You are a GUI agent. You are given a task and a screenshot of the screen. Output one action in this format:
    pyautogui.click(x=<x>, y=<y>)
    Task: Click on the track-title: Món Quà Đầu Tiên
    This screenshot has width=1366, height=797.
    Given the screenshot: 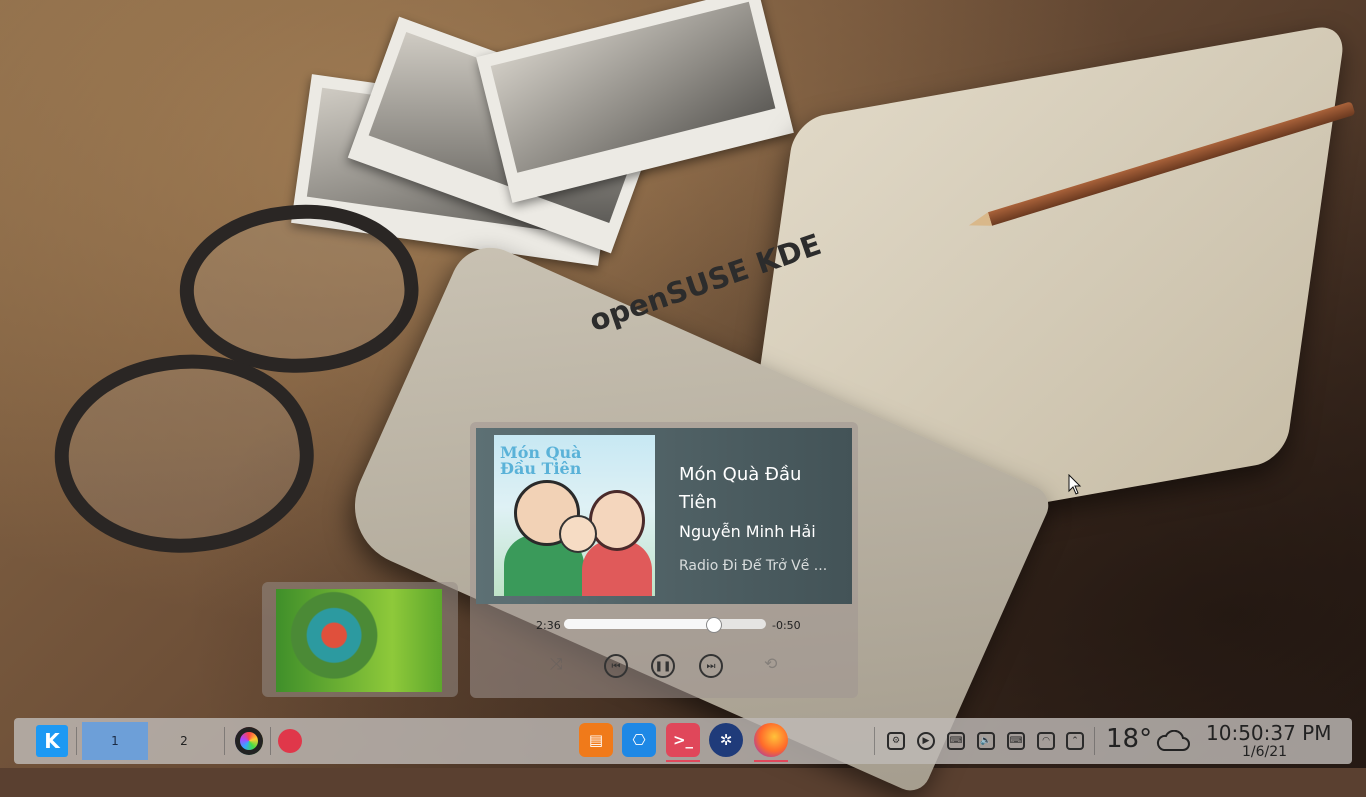 What is the action you would take?
    pyautogui.click(x=740, y=488)
    